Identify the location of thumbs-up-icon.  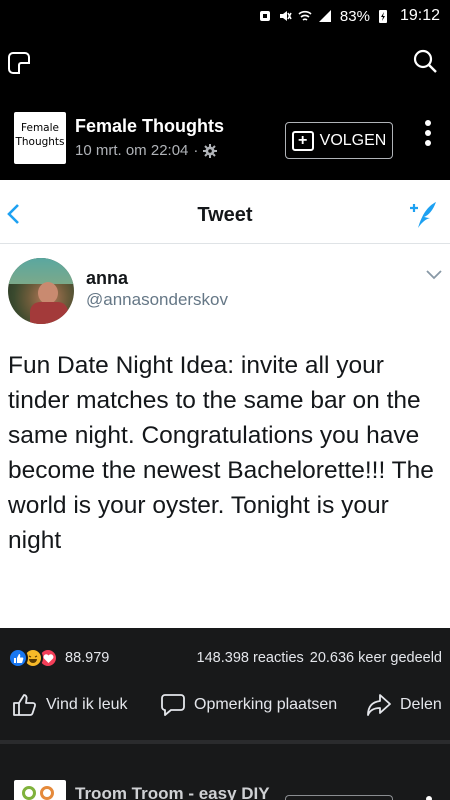
(25, 705).